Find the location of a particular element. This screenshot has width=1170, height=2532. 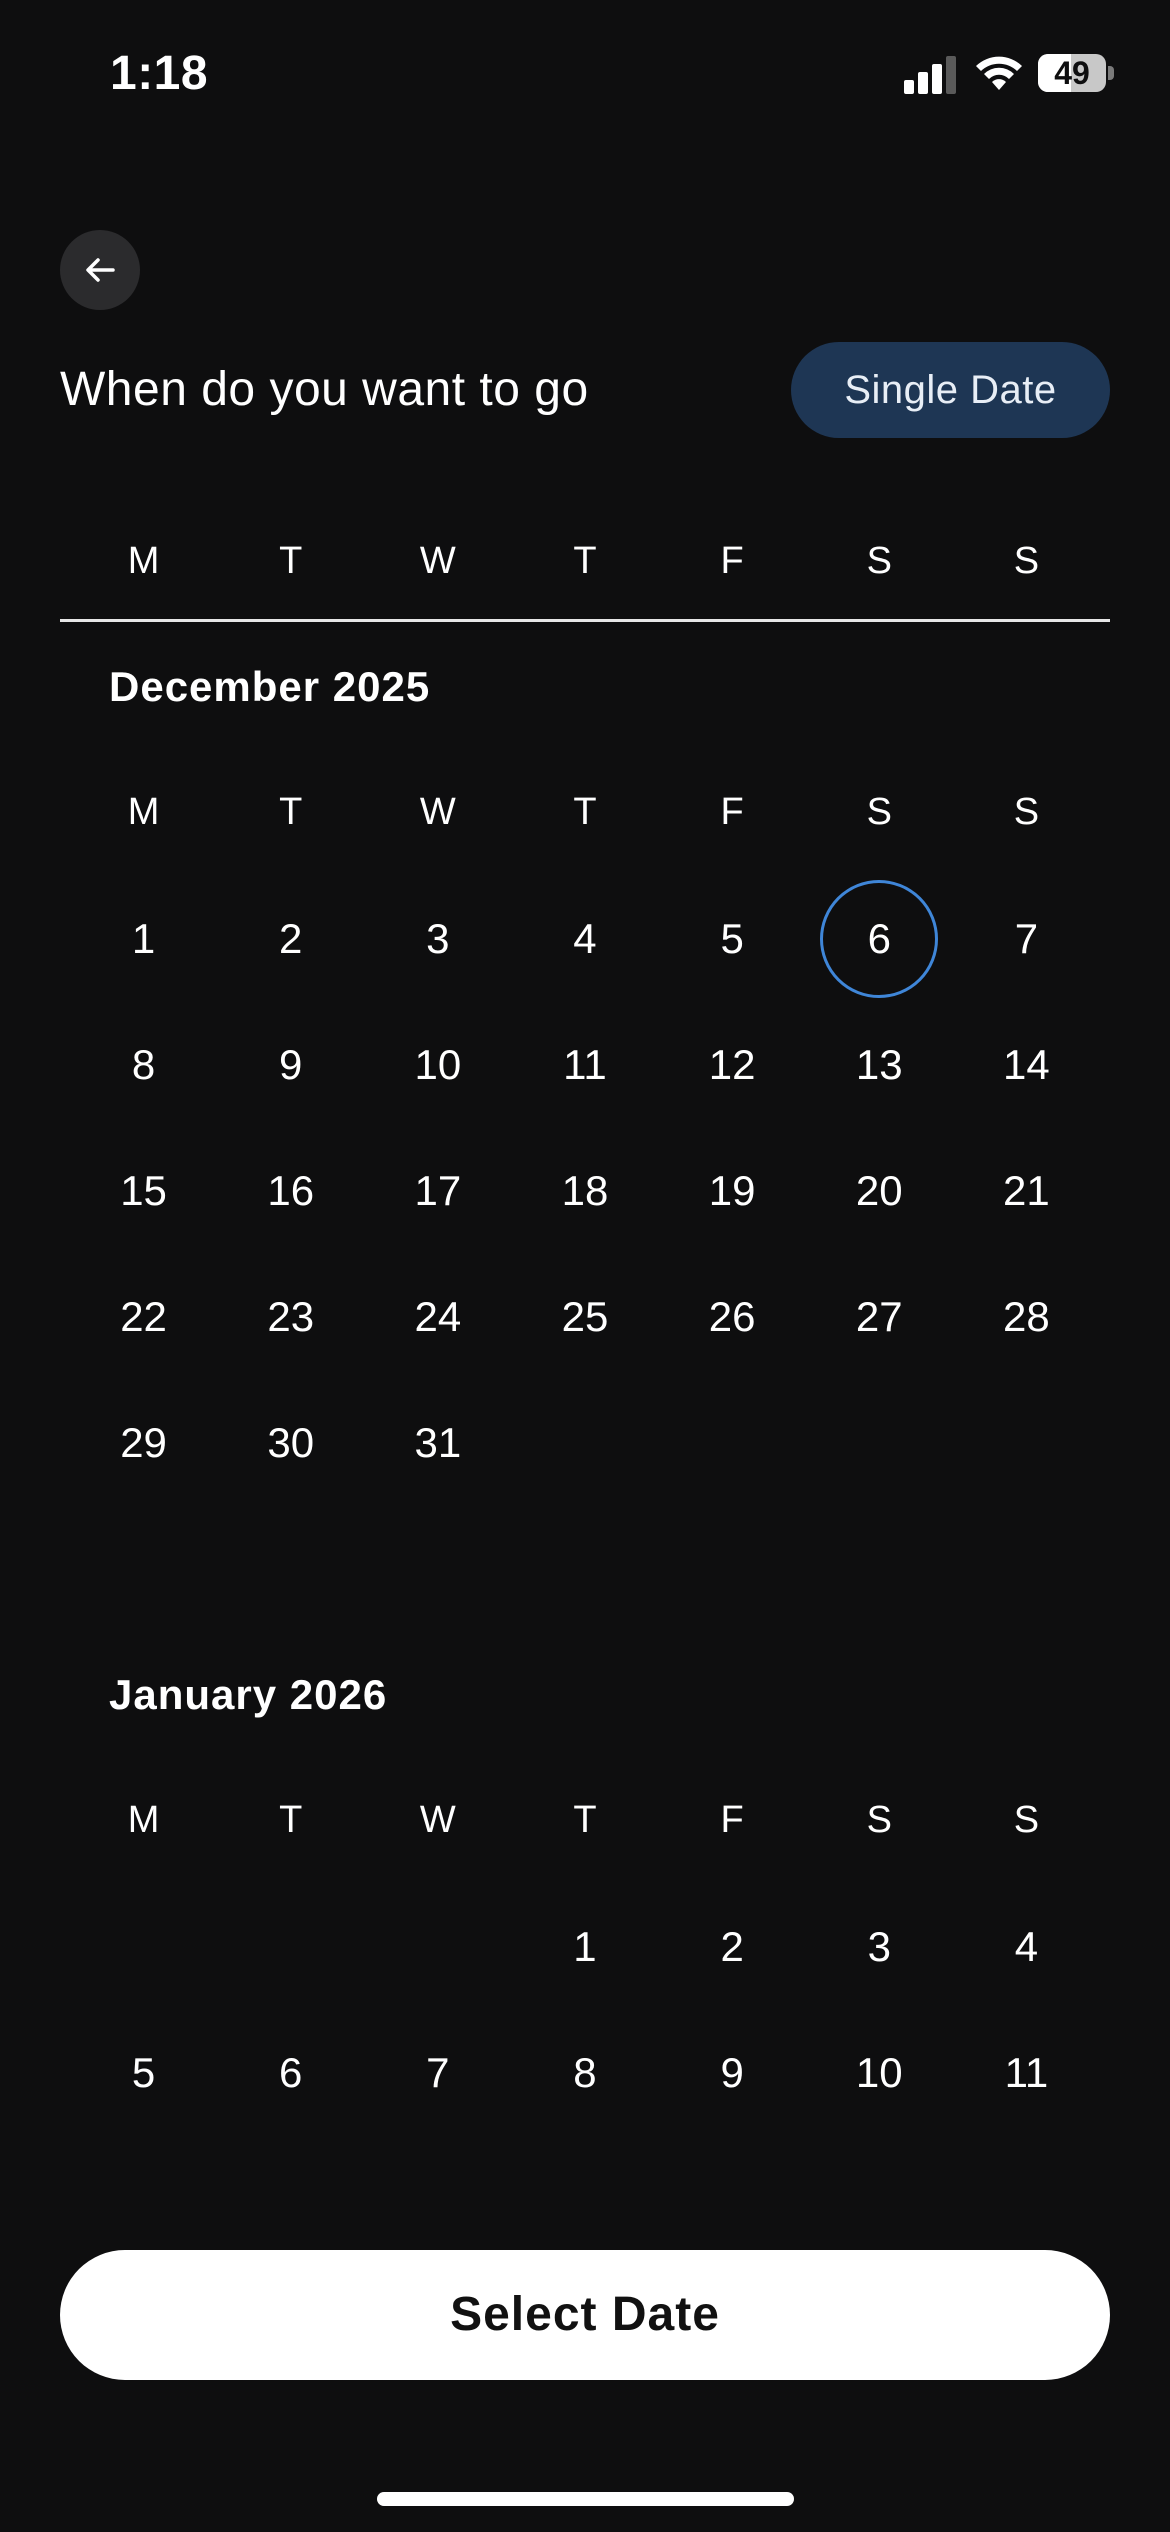

day-cell: 30 is located at coordinates (290, 1443).